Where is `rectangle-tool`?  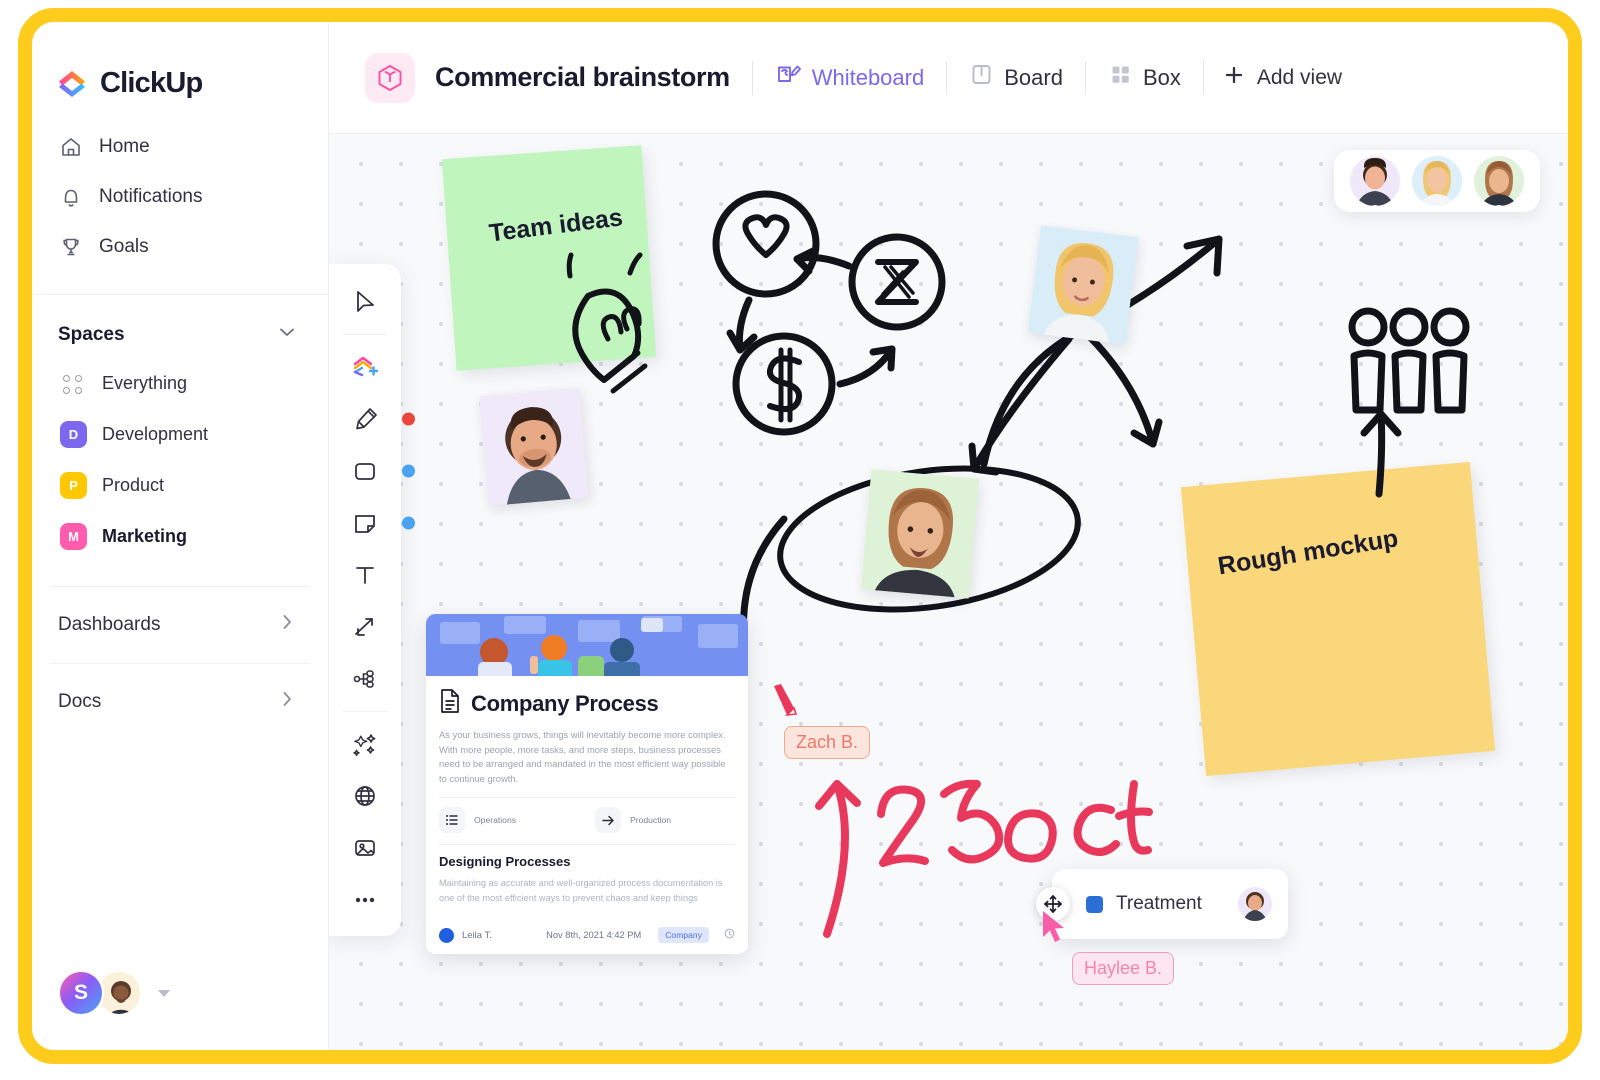 rectangle-tool is located at coordinates (372, 471).